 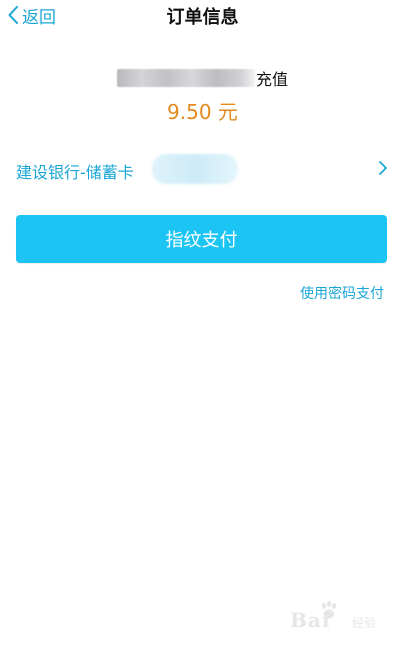 I want to click on paw-icon, so click(x=329, y=610).